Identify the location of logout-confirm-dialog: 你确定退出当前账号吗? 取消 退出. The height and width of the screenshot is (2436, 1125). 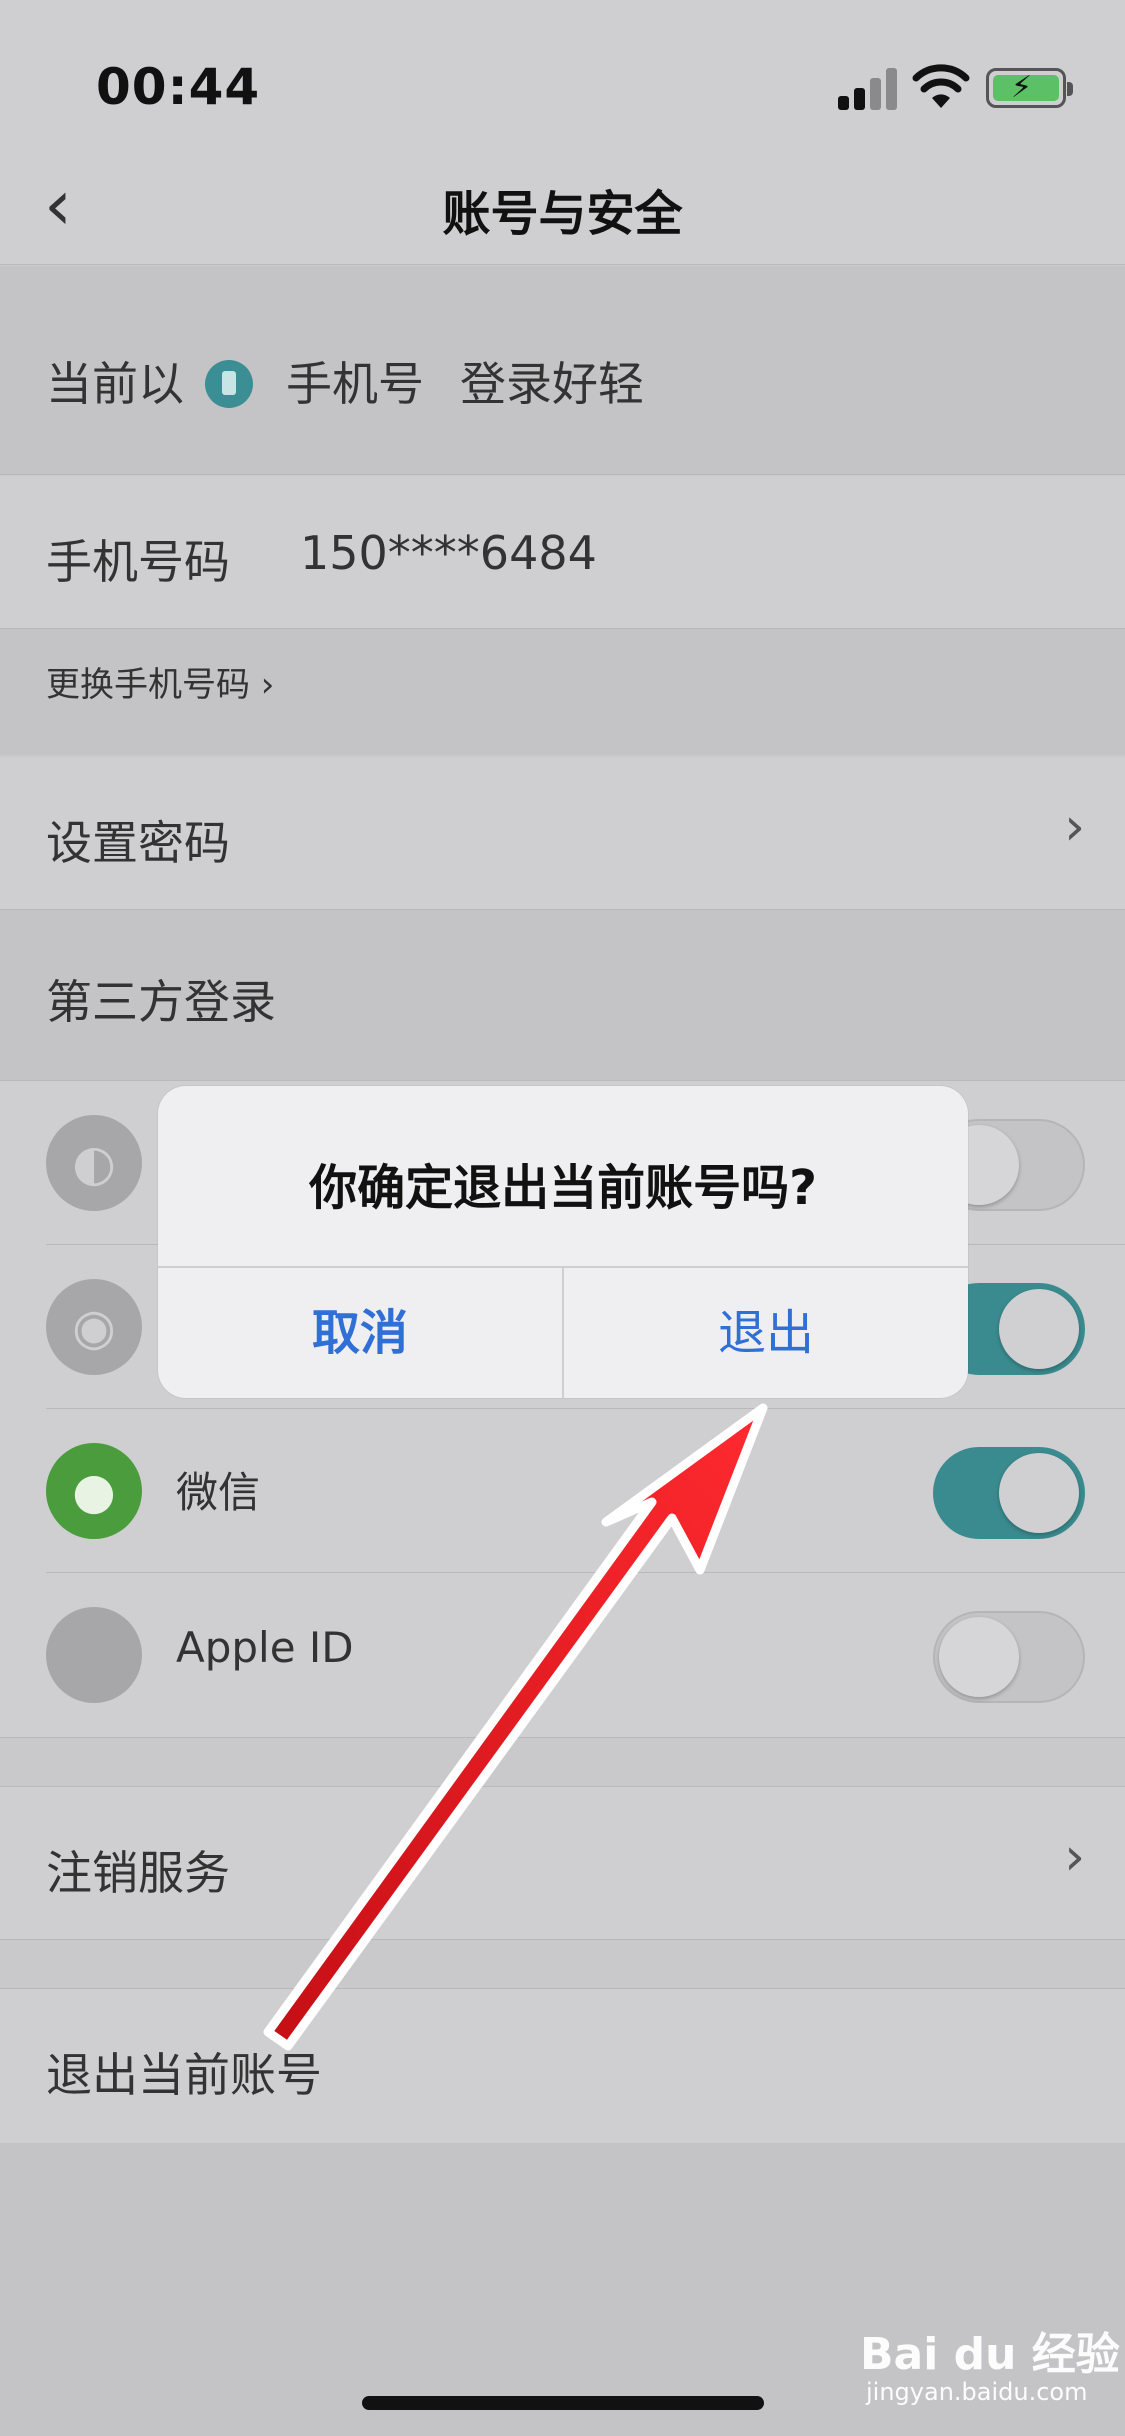
(563, 1242).